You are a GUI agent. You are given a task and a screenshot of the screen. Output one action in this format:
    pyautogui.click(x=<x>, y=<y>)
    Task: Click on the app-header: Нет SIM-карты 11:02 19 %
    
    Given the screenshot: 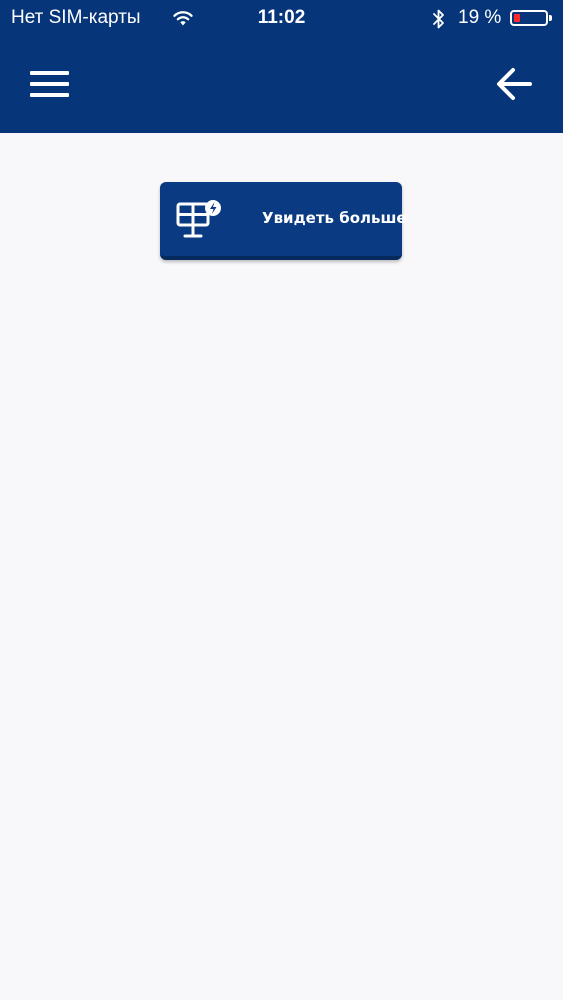 What is the action you would take?
    pyautogui.click(x=281, y=66)
    